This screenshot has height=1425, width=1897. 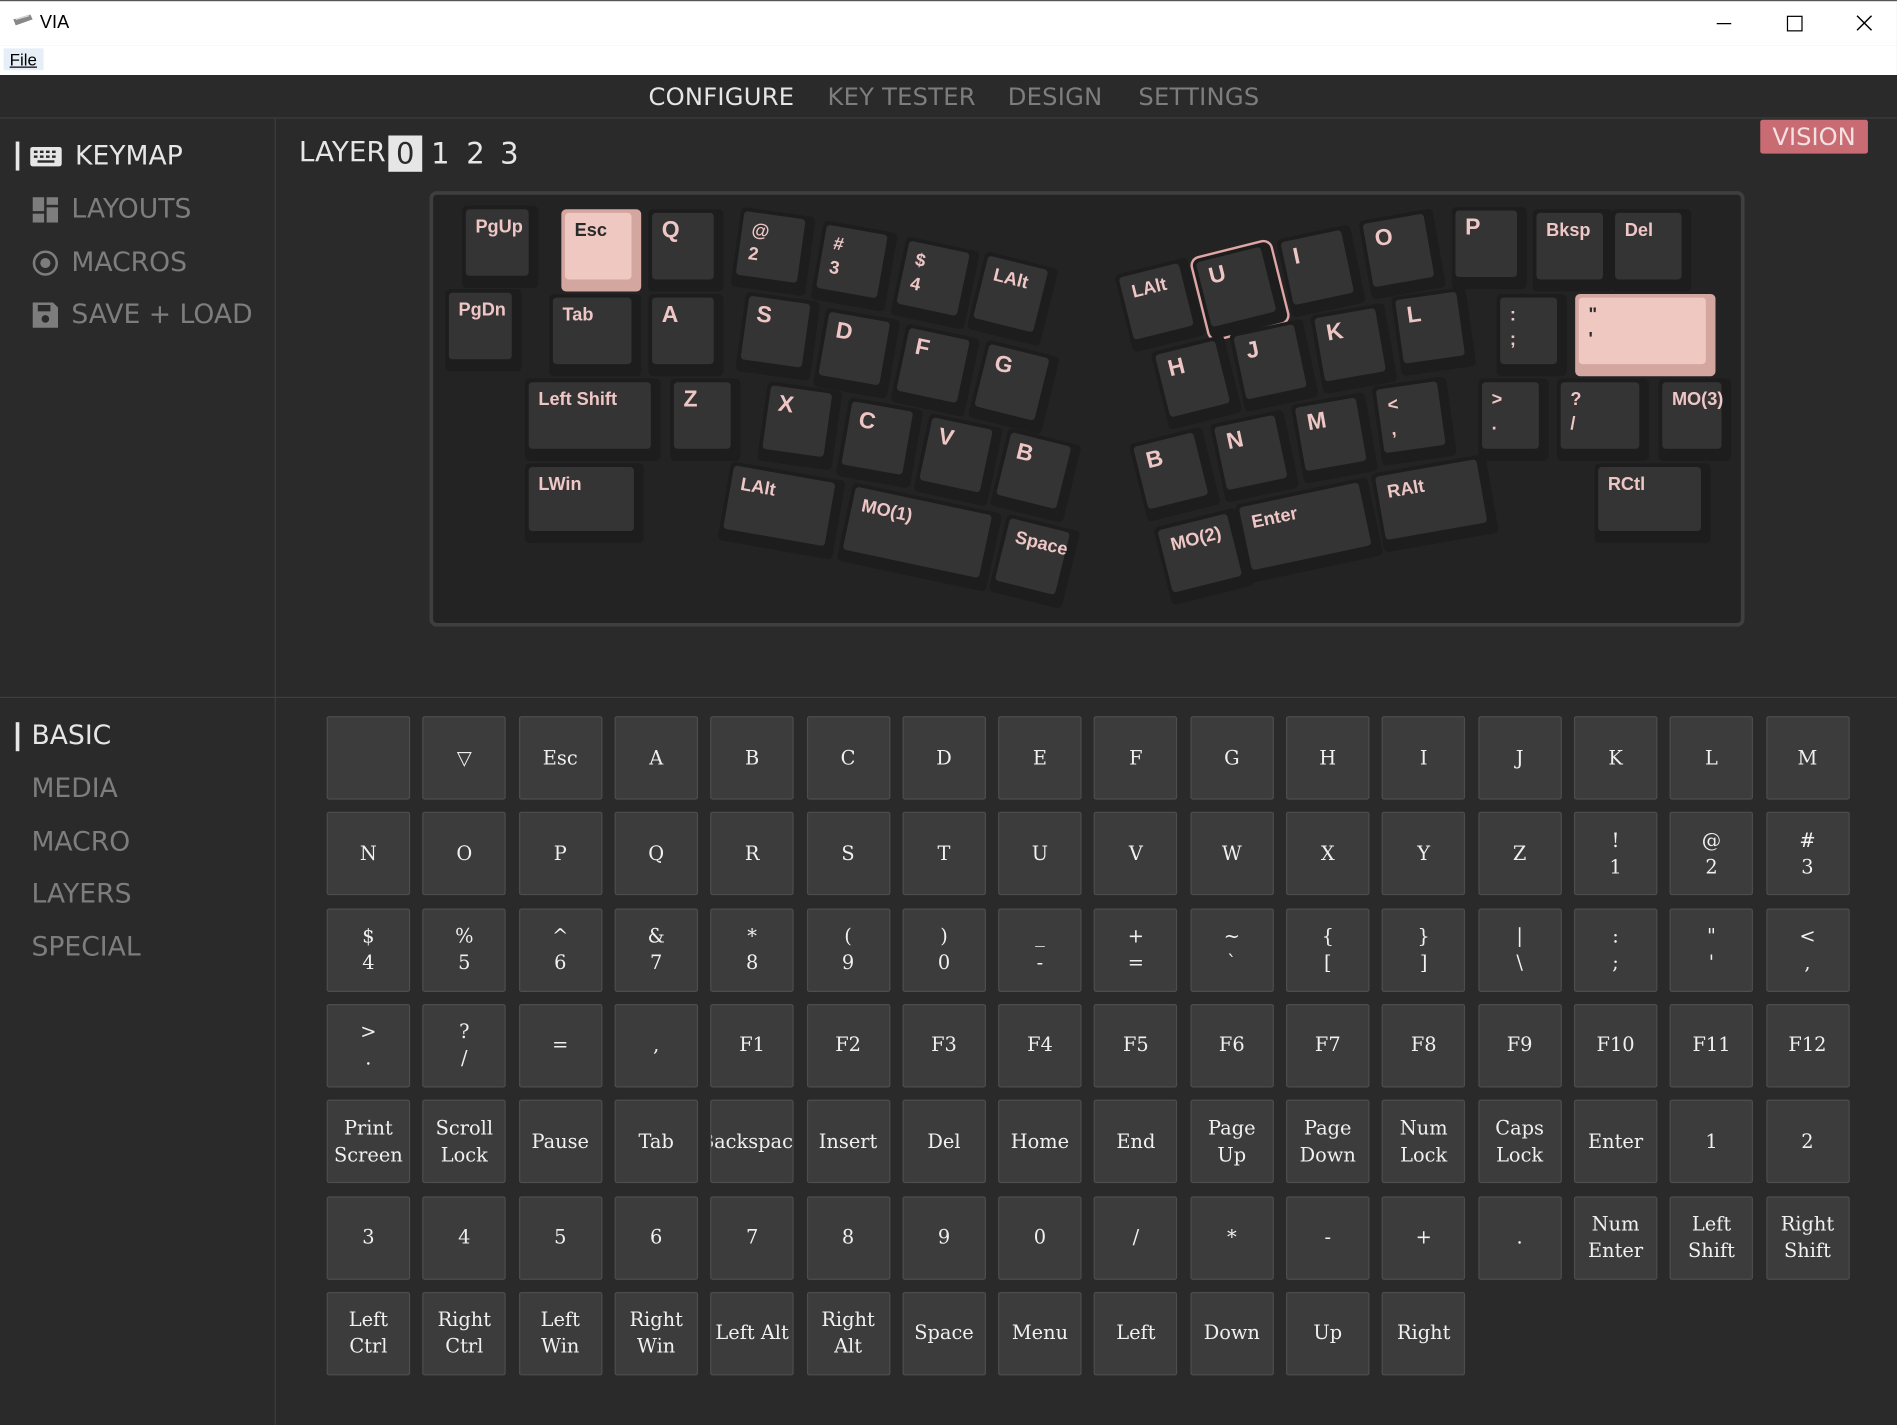 I want to click on keycode-button: ., so click(x=1519, y=1237).